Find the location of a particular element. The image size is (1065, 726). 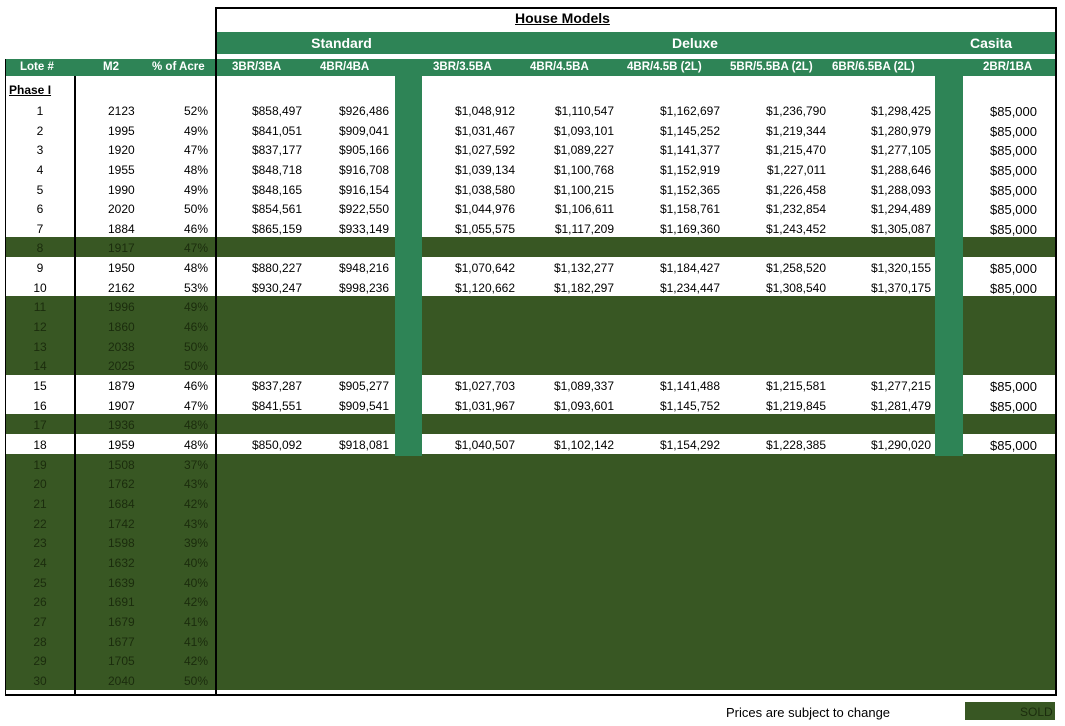

separator-band-standard-deluxe is located at coordinates (408, 266).